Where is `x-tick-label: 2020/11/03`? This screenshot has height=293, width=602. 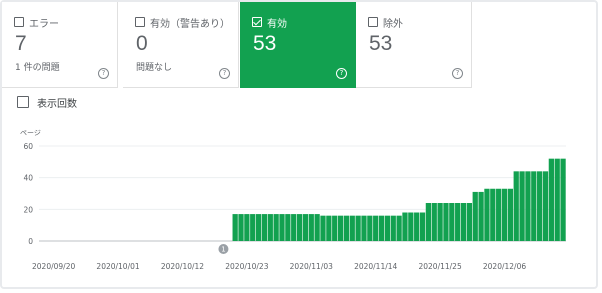
x-tick-label: 2020/11/03 is located at coordinates (311, 266).